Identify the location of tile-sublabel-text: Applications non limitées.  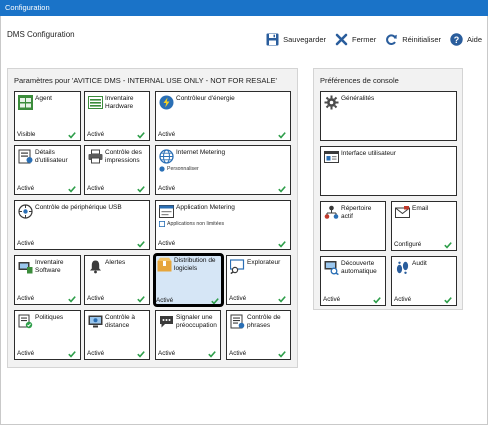
(196, 224).